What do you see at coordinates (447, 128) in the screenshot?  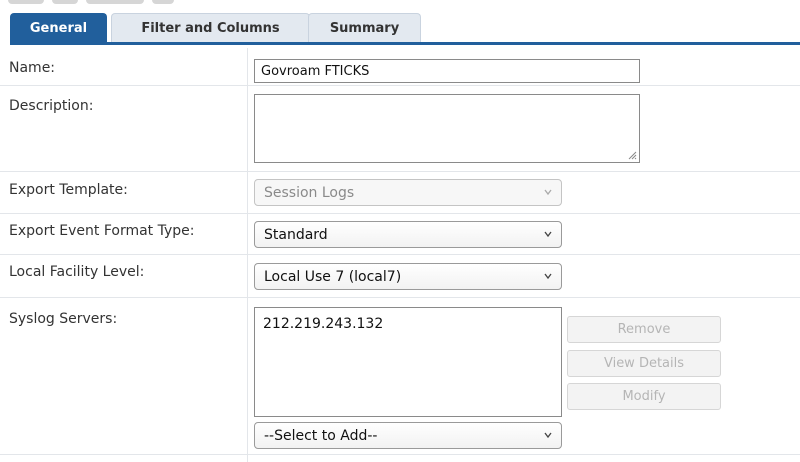 I see `description-field` at bounding box center [447, 128].